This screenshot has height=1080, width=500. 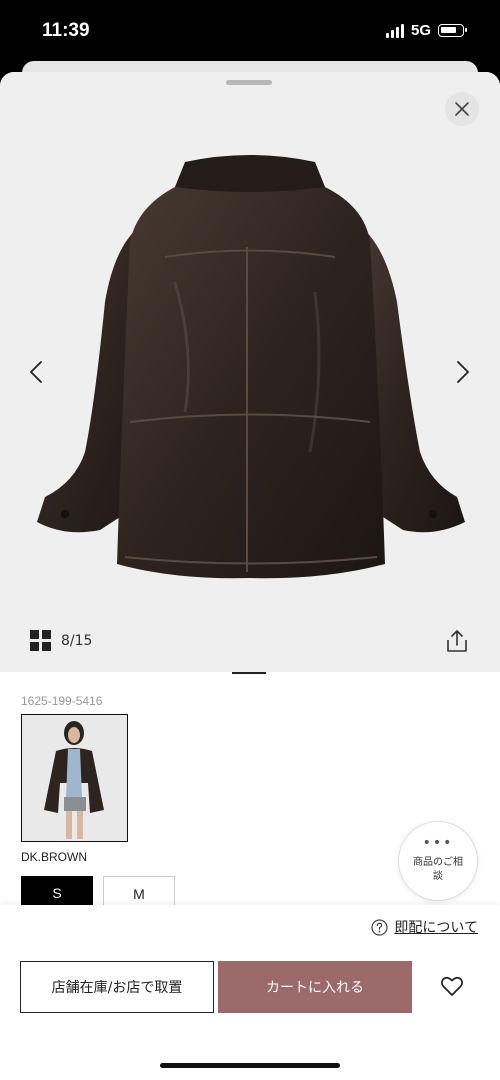 What do you see at coordinates (54, 857) in the screenshot?
I see `color-name: DK.BROWN` at bounding box center [54, 857].